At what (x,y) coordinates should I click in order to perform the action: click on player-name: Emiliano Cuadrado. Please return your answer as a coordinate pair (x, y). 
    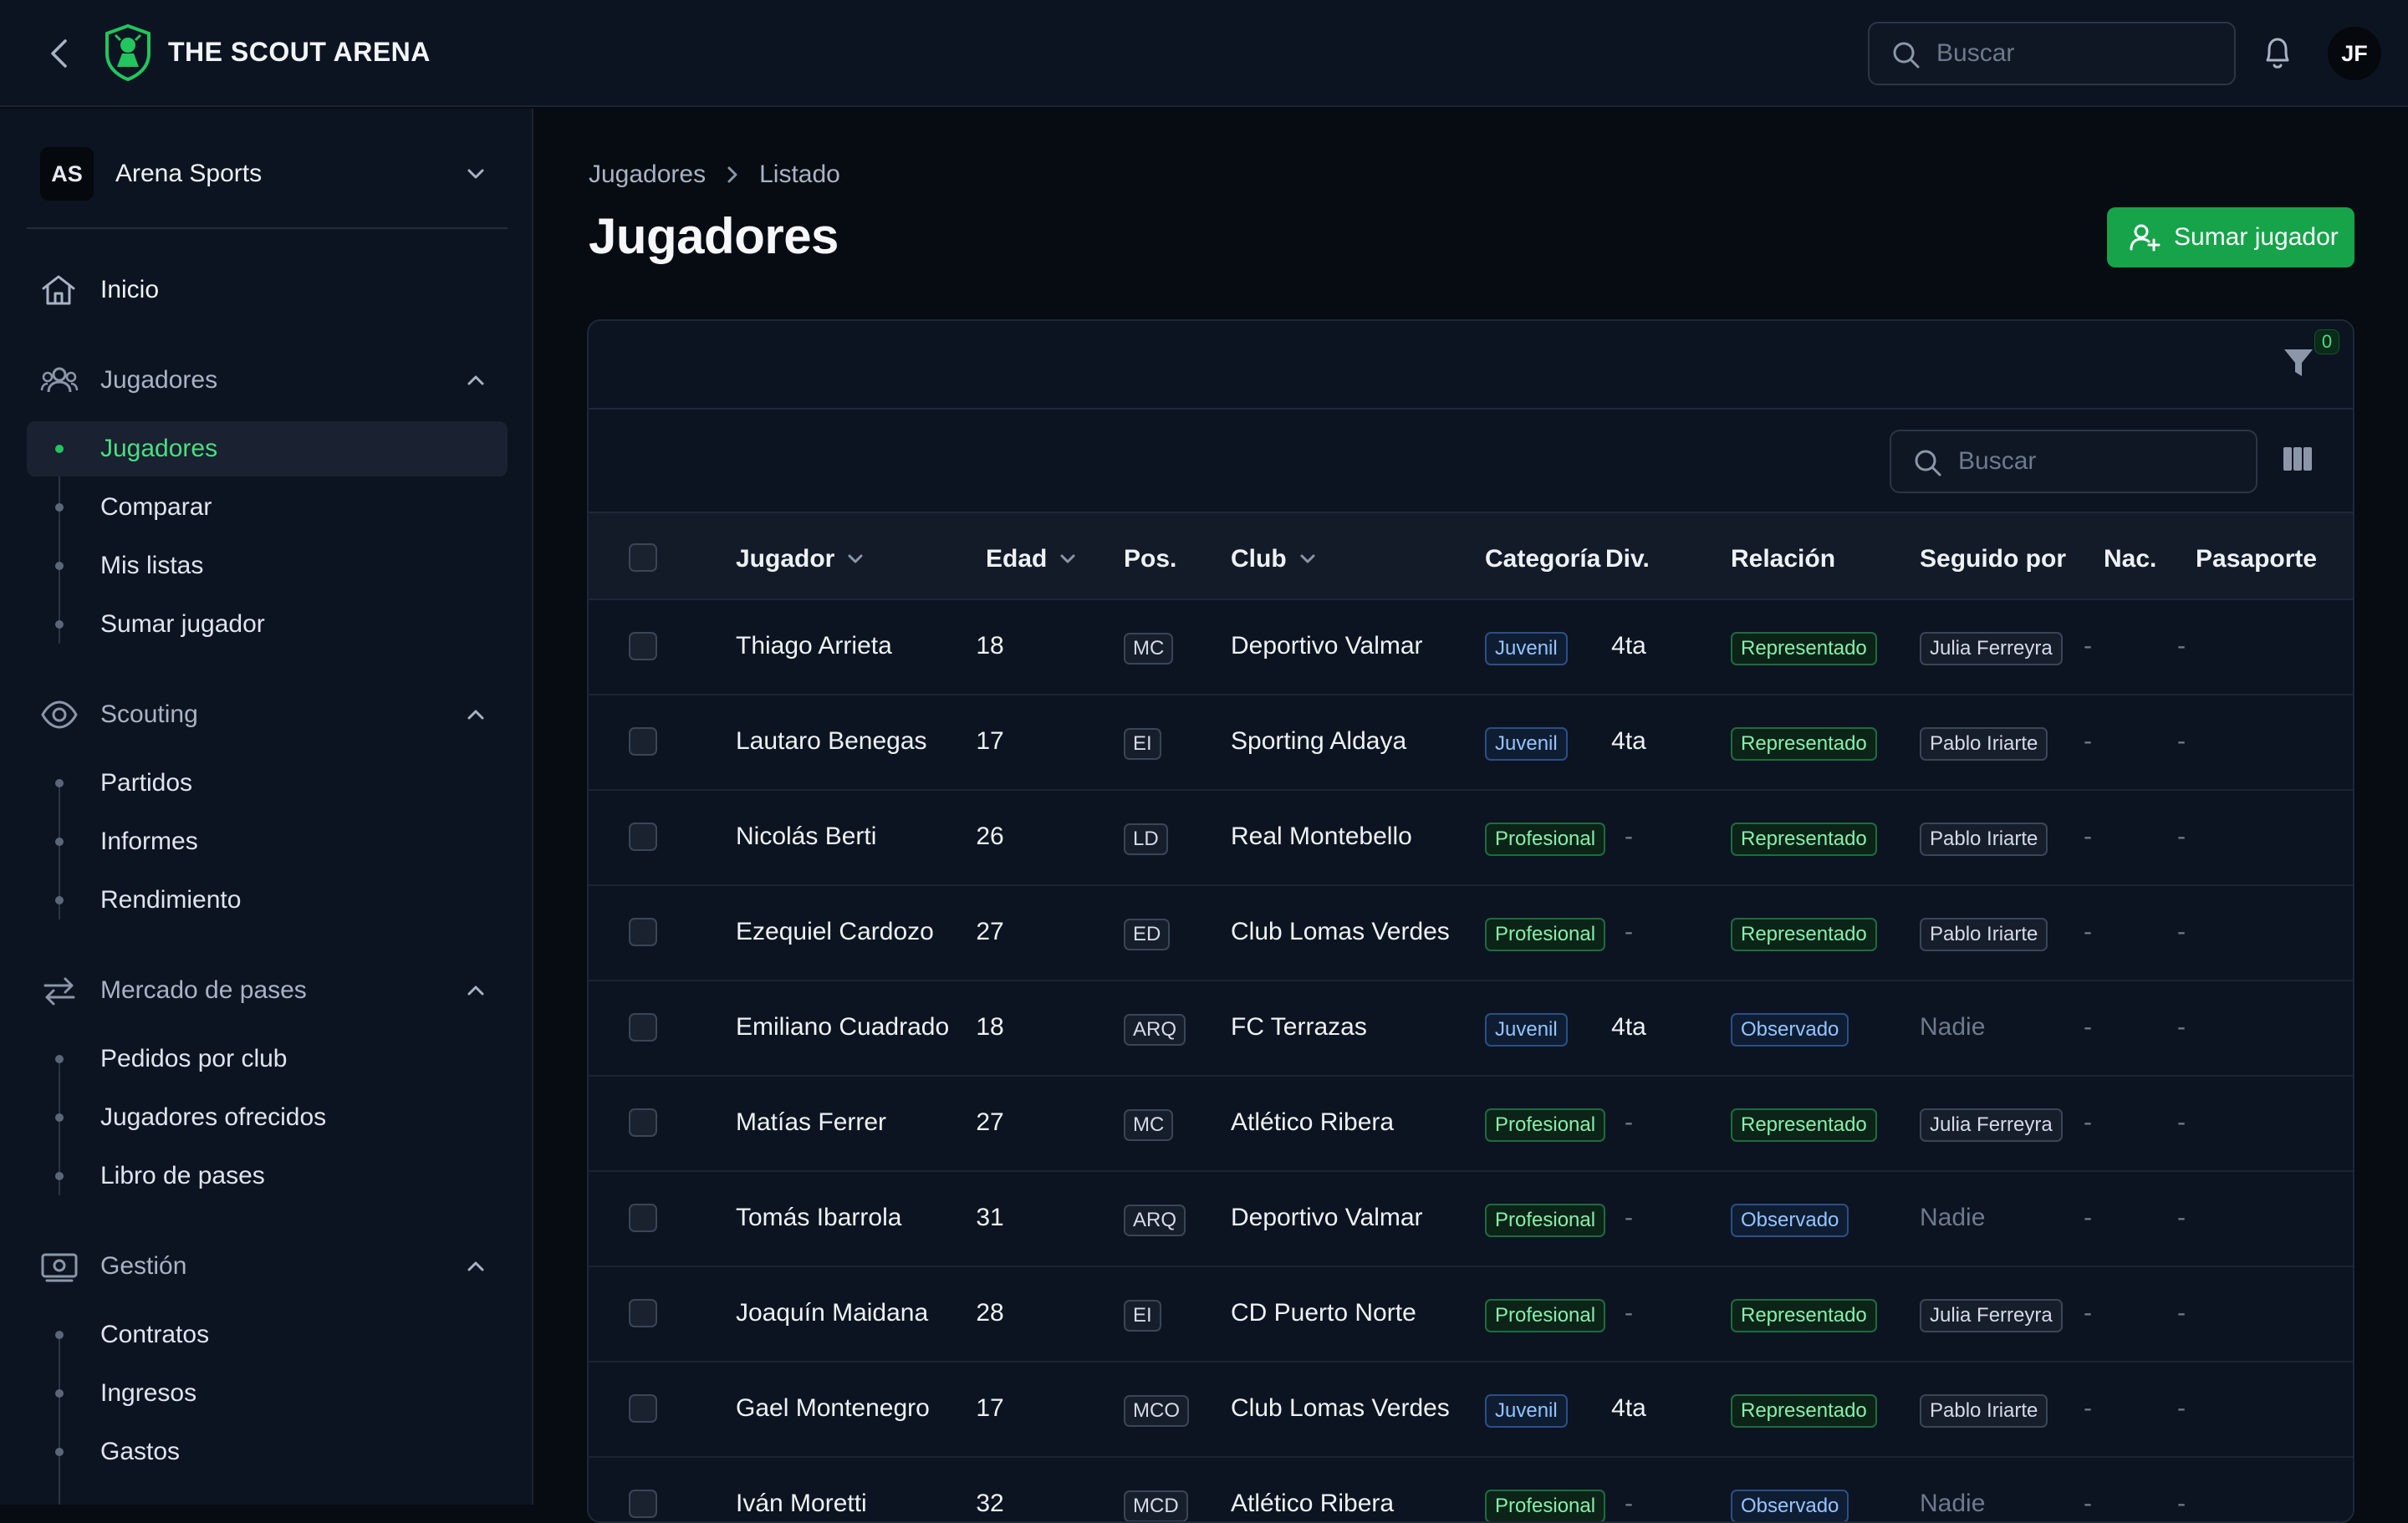
    Looking at the image, I should click on (843, 1028).